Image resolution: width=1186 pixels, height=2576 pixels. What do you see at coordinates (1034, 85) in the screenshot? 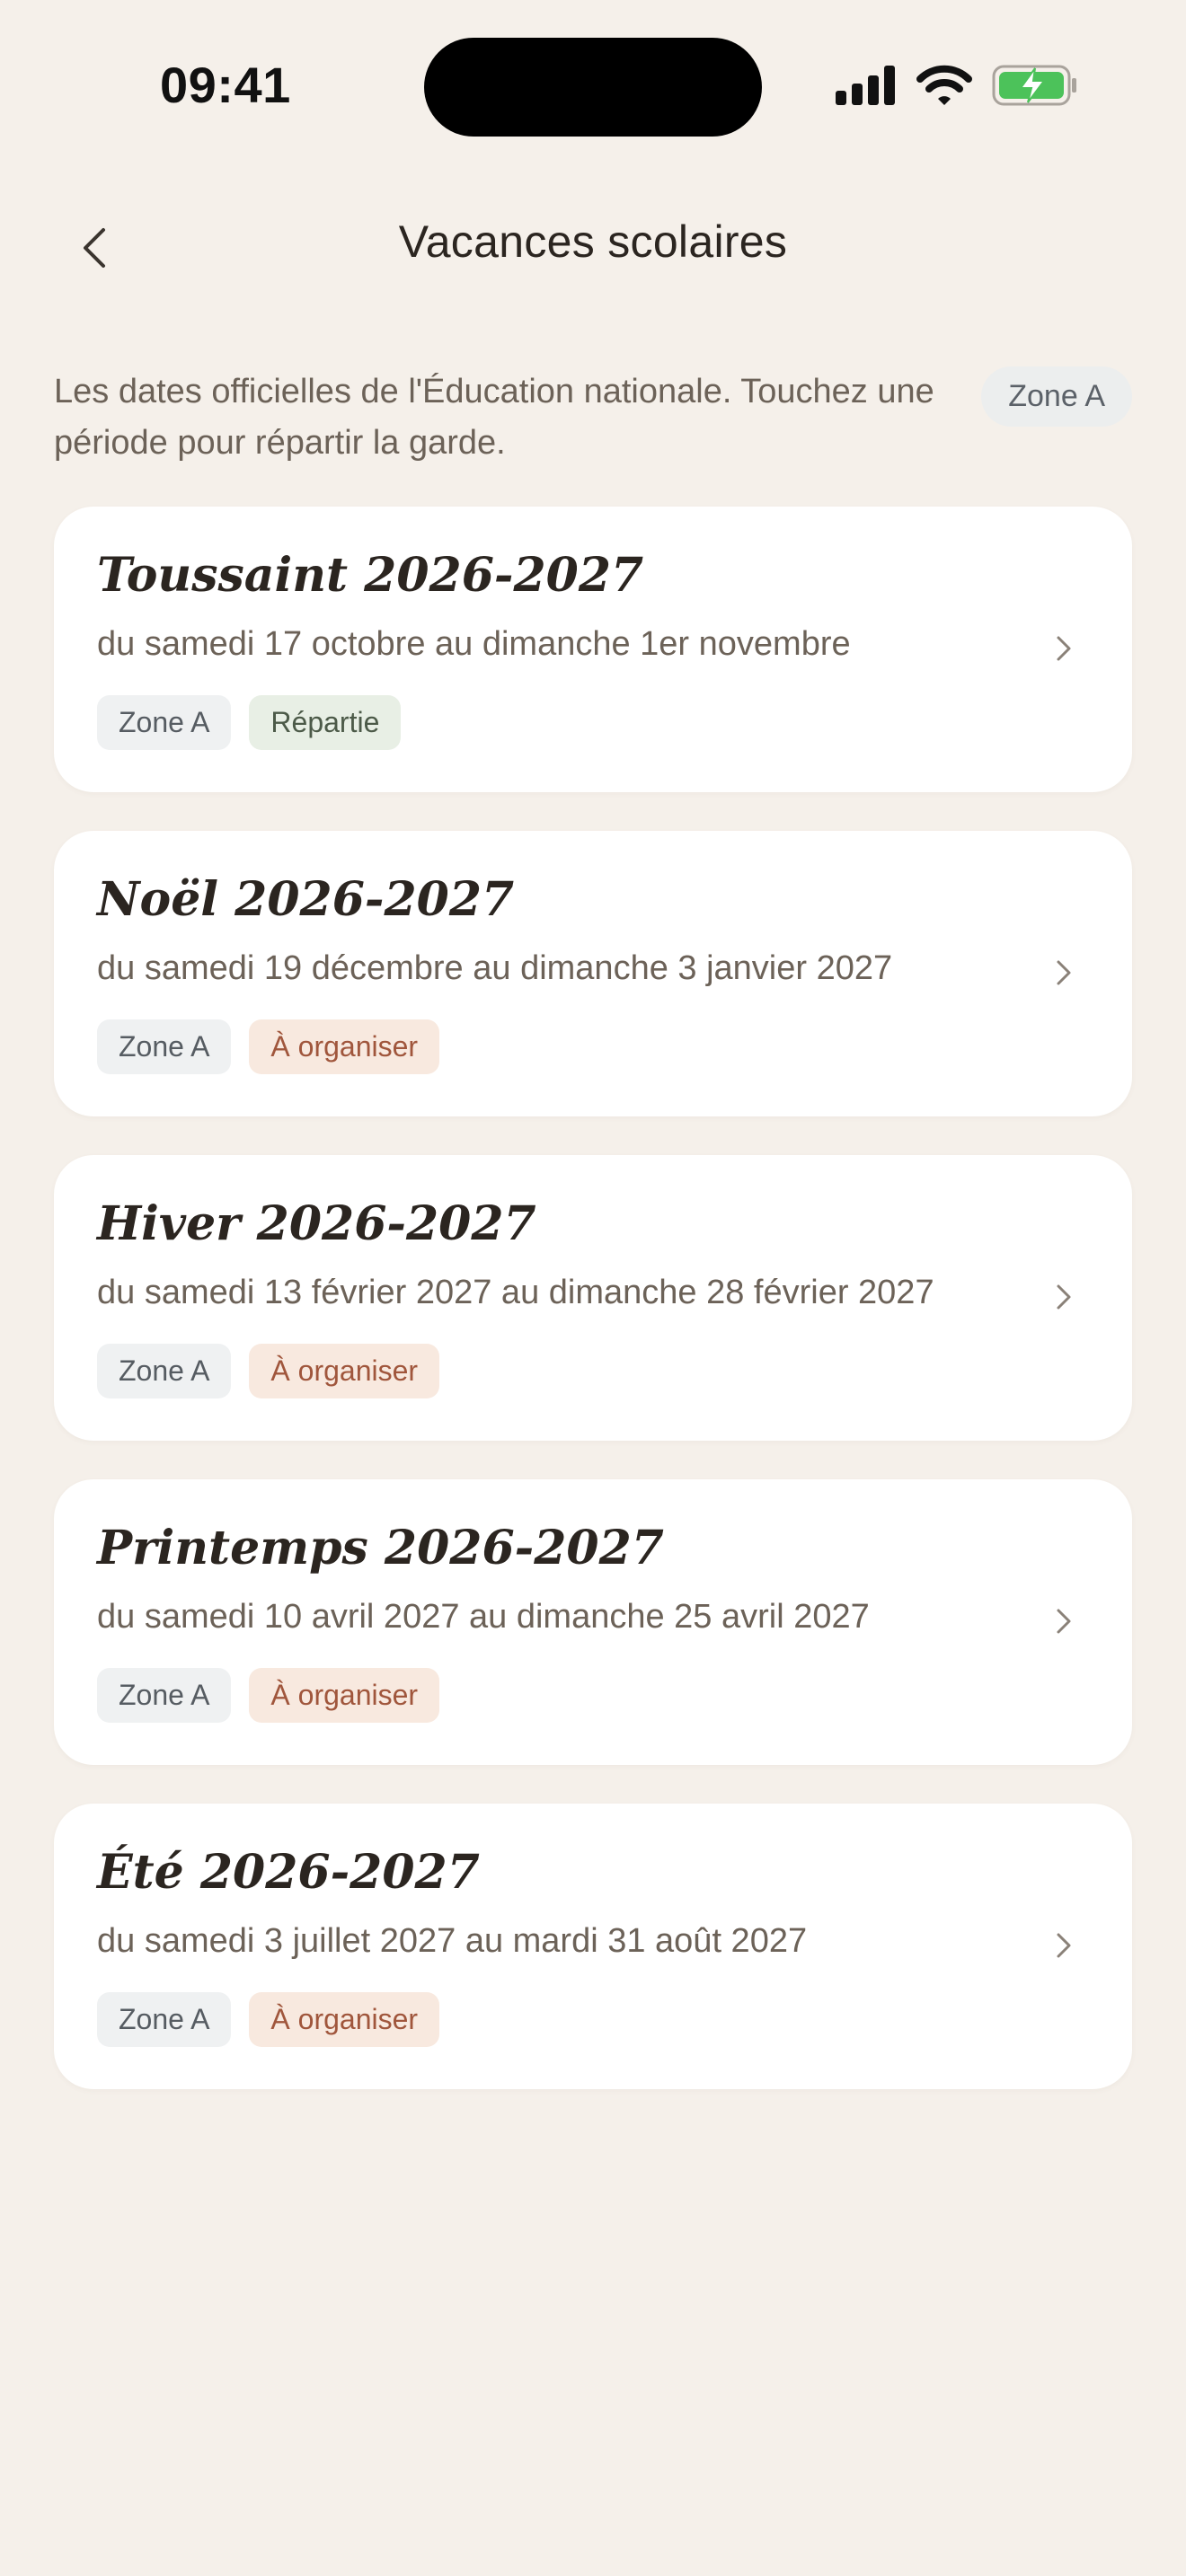
I see `battery-charging-icon` at bounding box center [1034, 85].